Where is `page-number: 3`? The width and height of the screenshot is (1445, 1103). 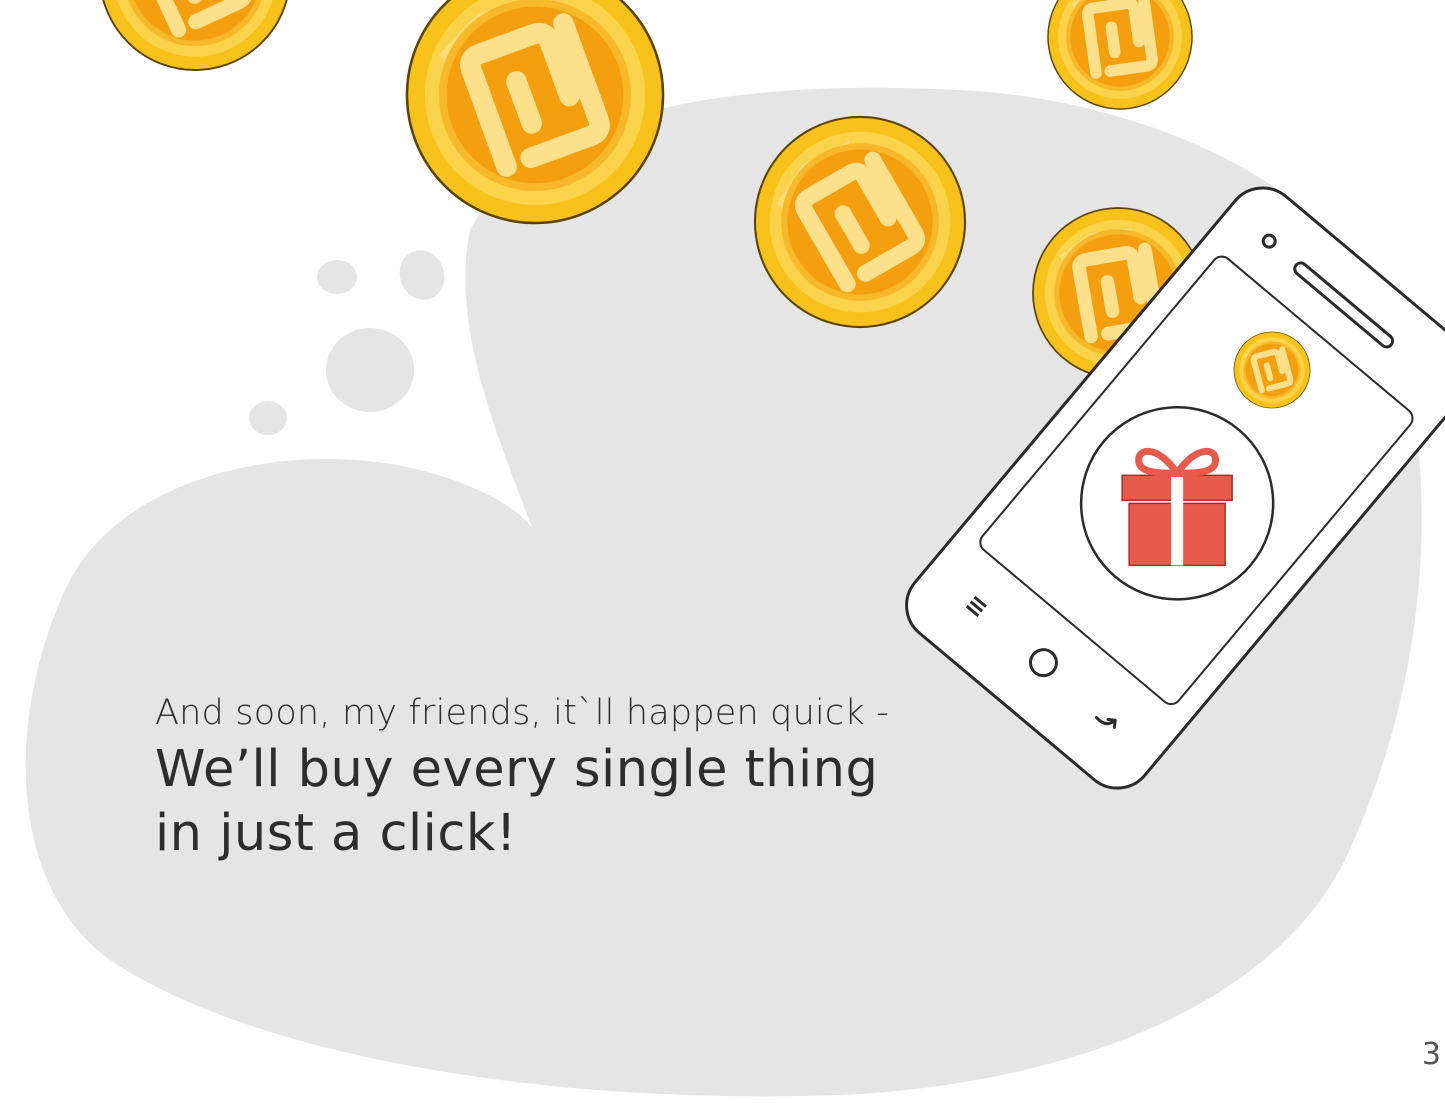 page-number: 3 is located at coordinates (1431, 1054).